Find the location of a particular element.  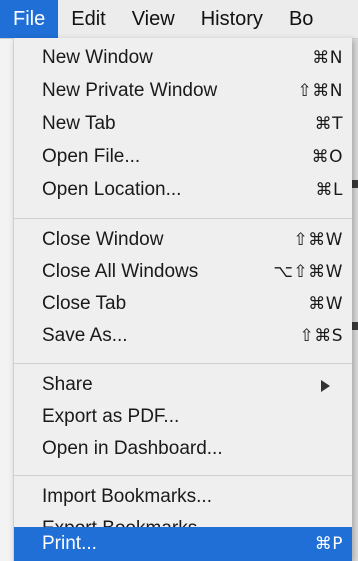

menu-item-shortcut: ⇧⌘W is located at coordinates (318, 240).